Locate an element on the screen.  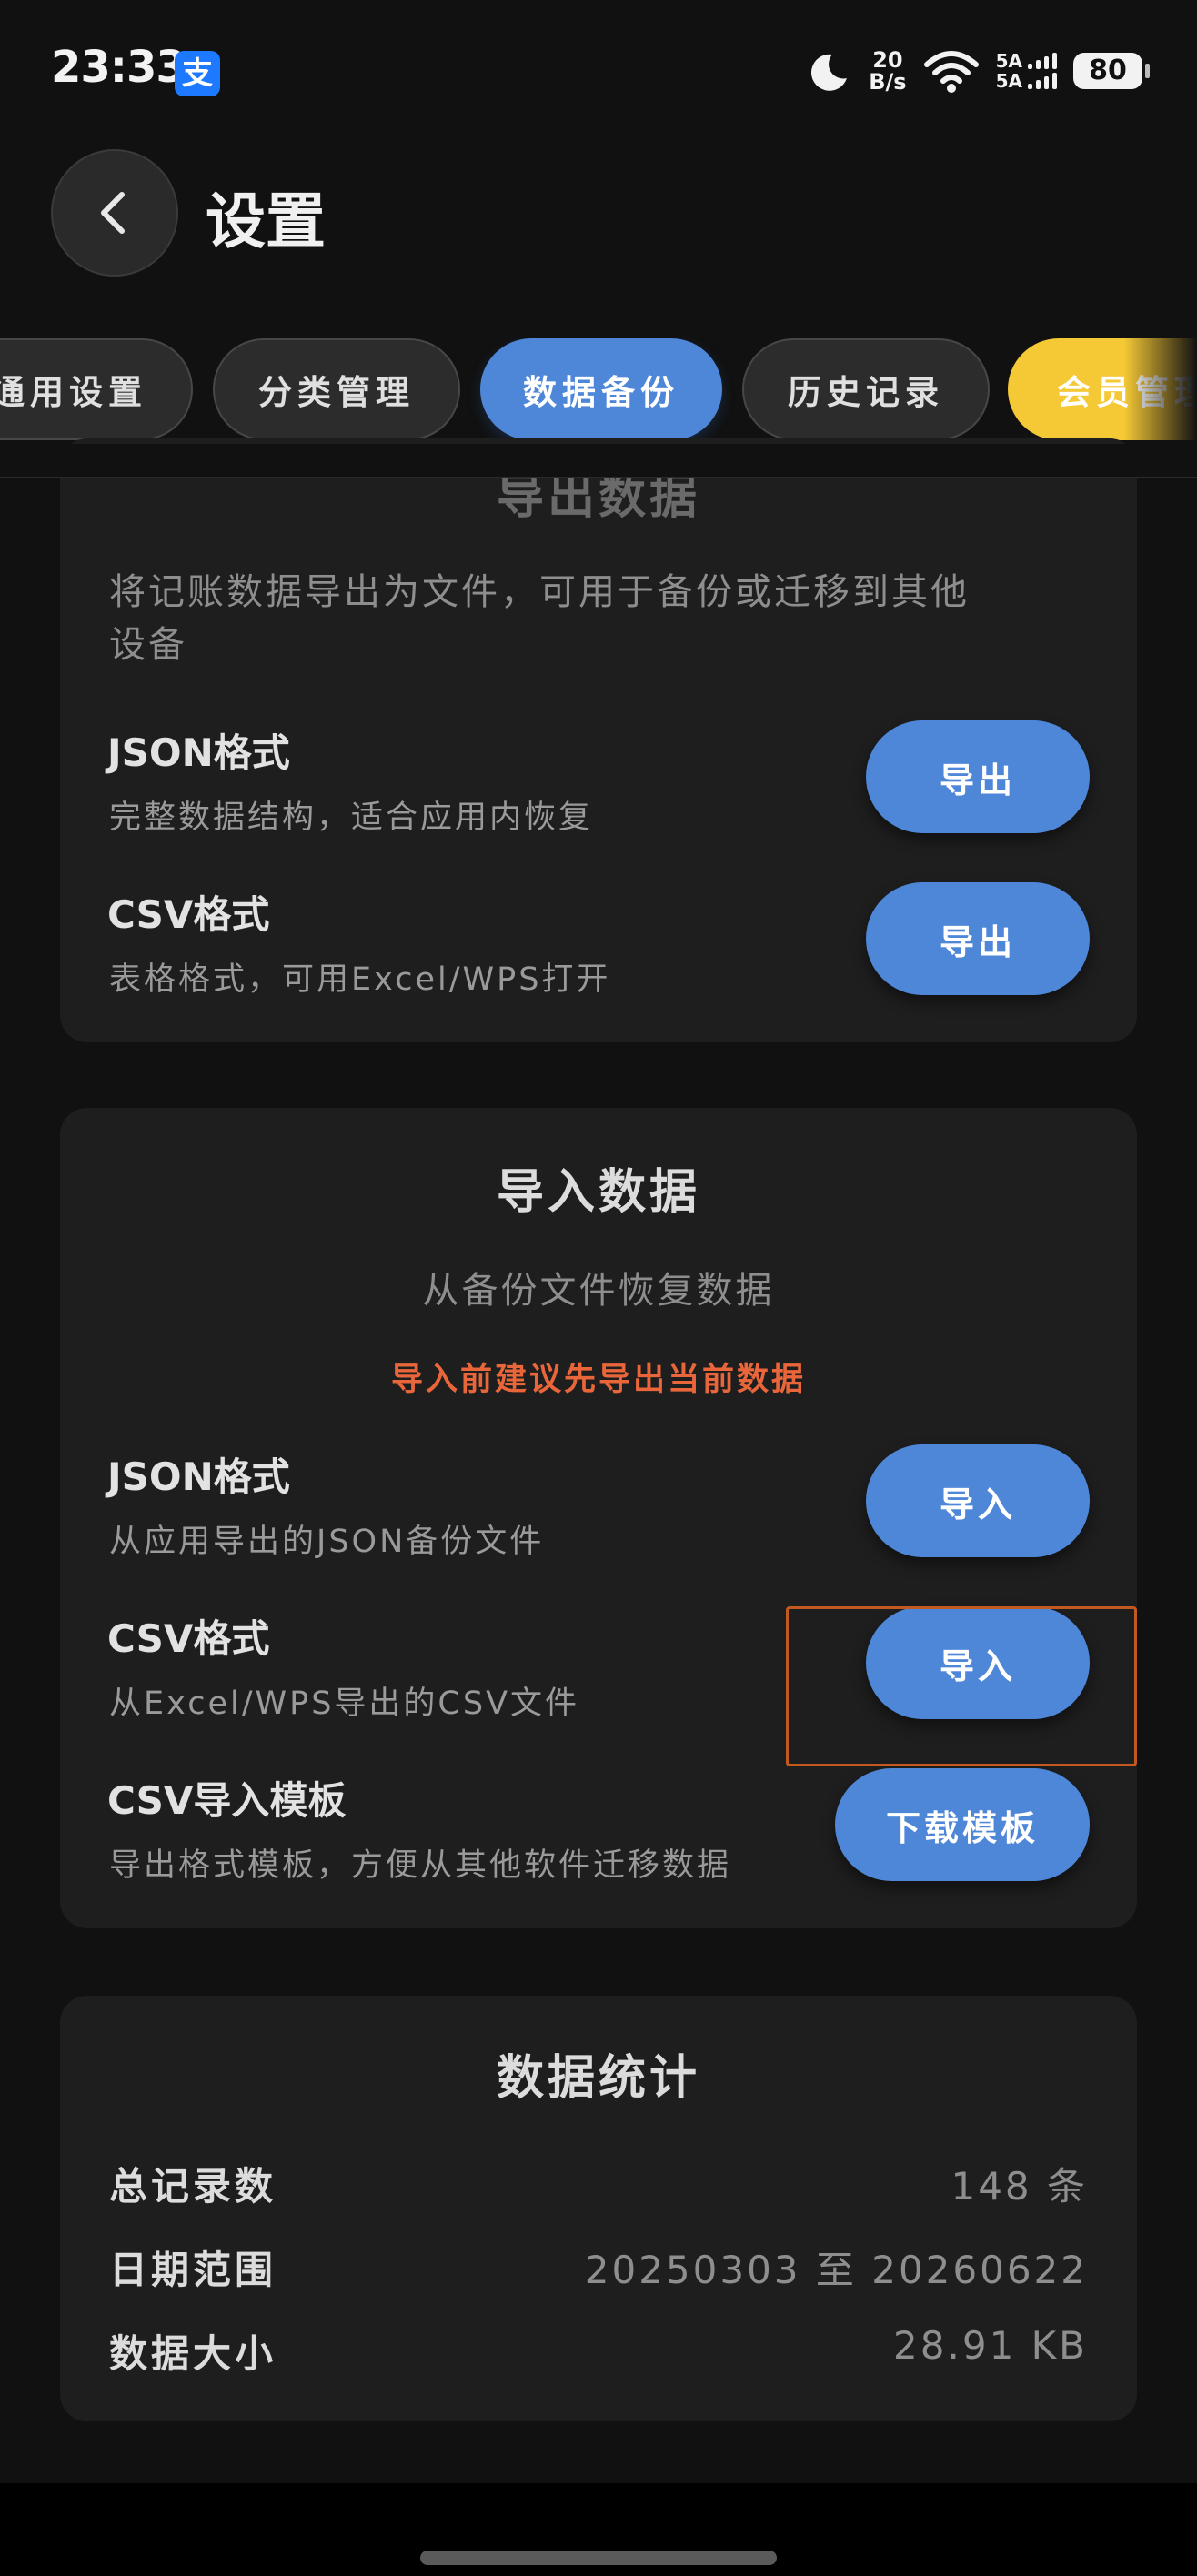
tab-backup: 数据备份 is located at coordinates (601, 389).